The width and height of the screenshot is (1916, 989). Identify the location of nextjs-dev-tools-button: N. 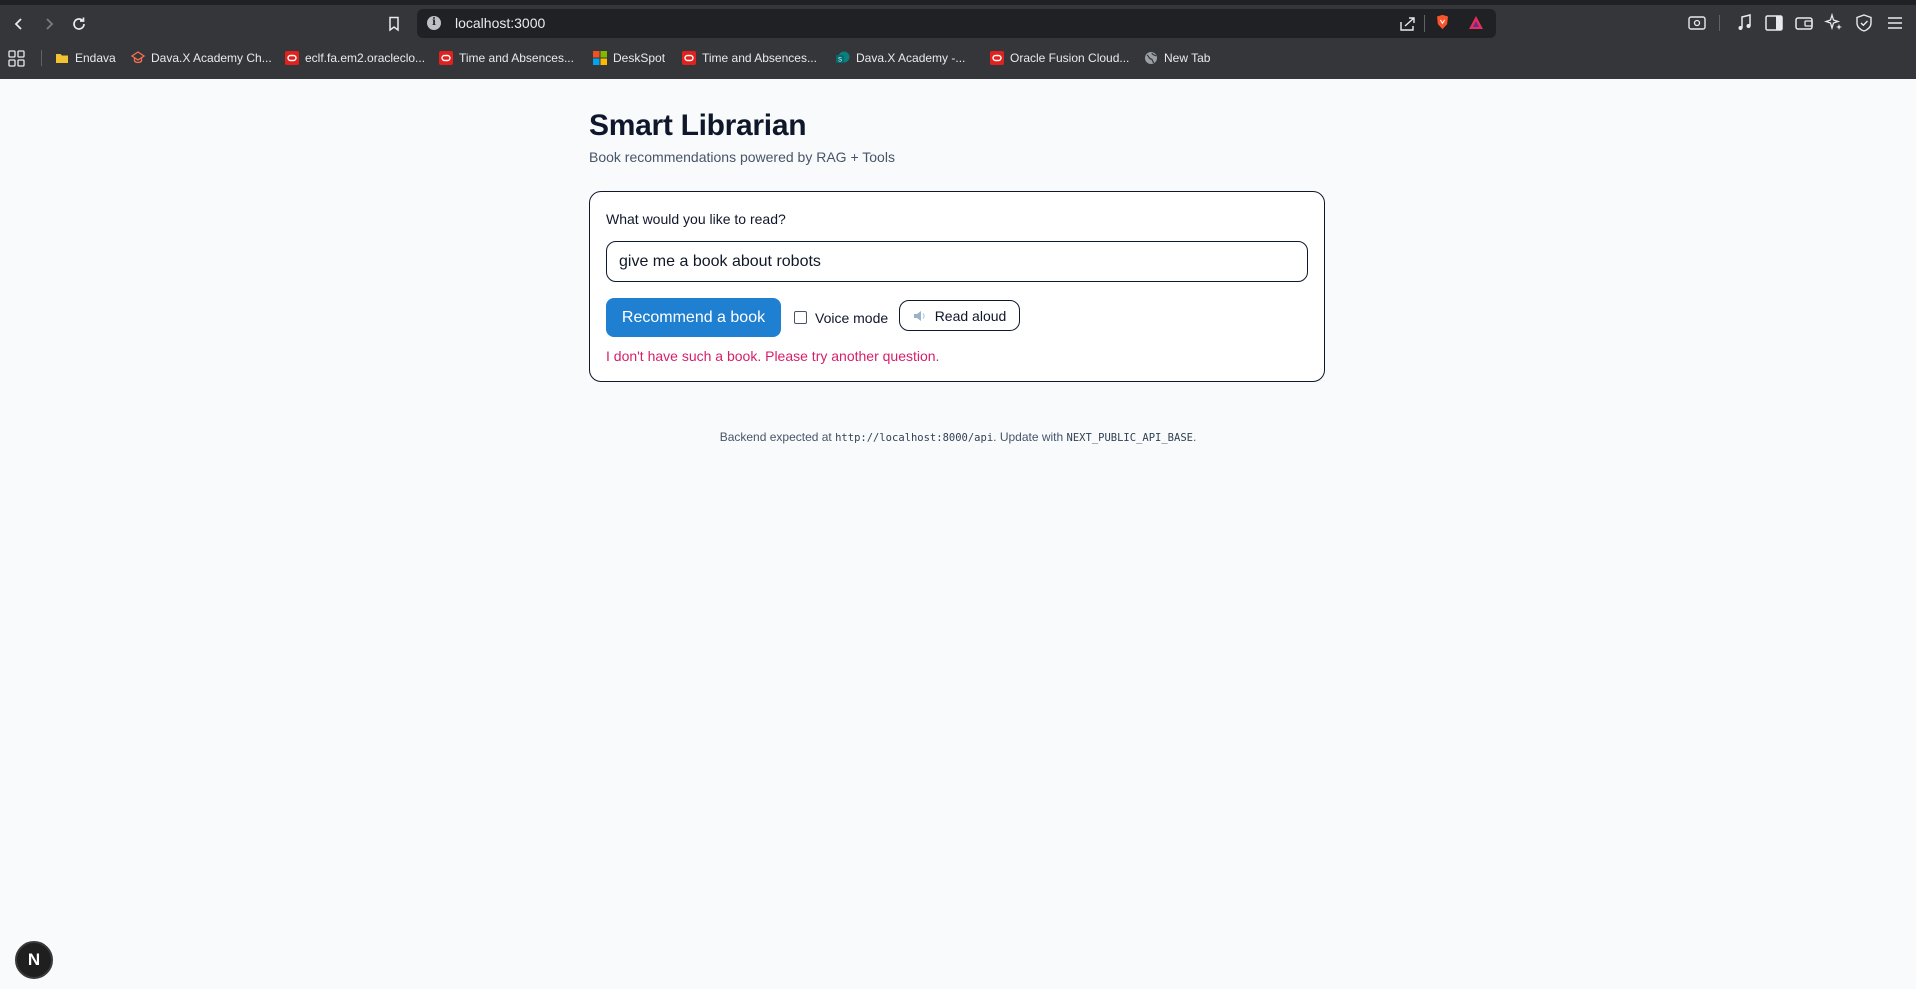
(34, 960).